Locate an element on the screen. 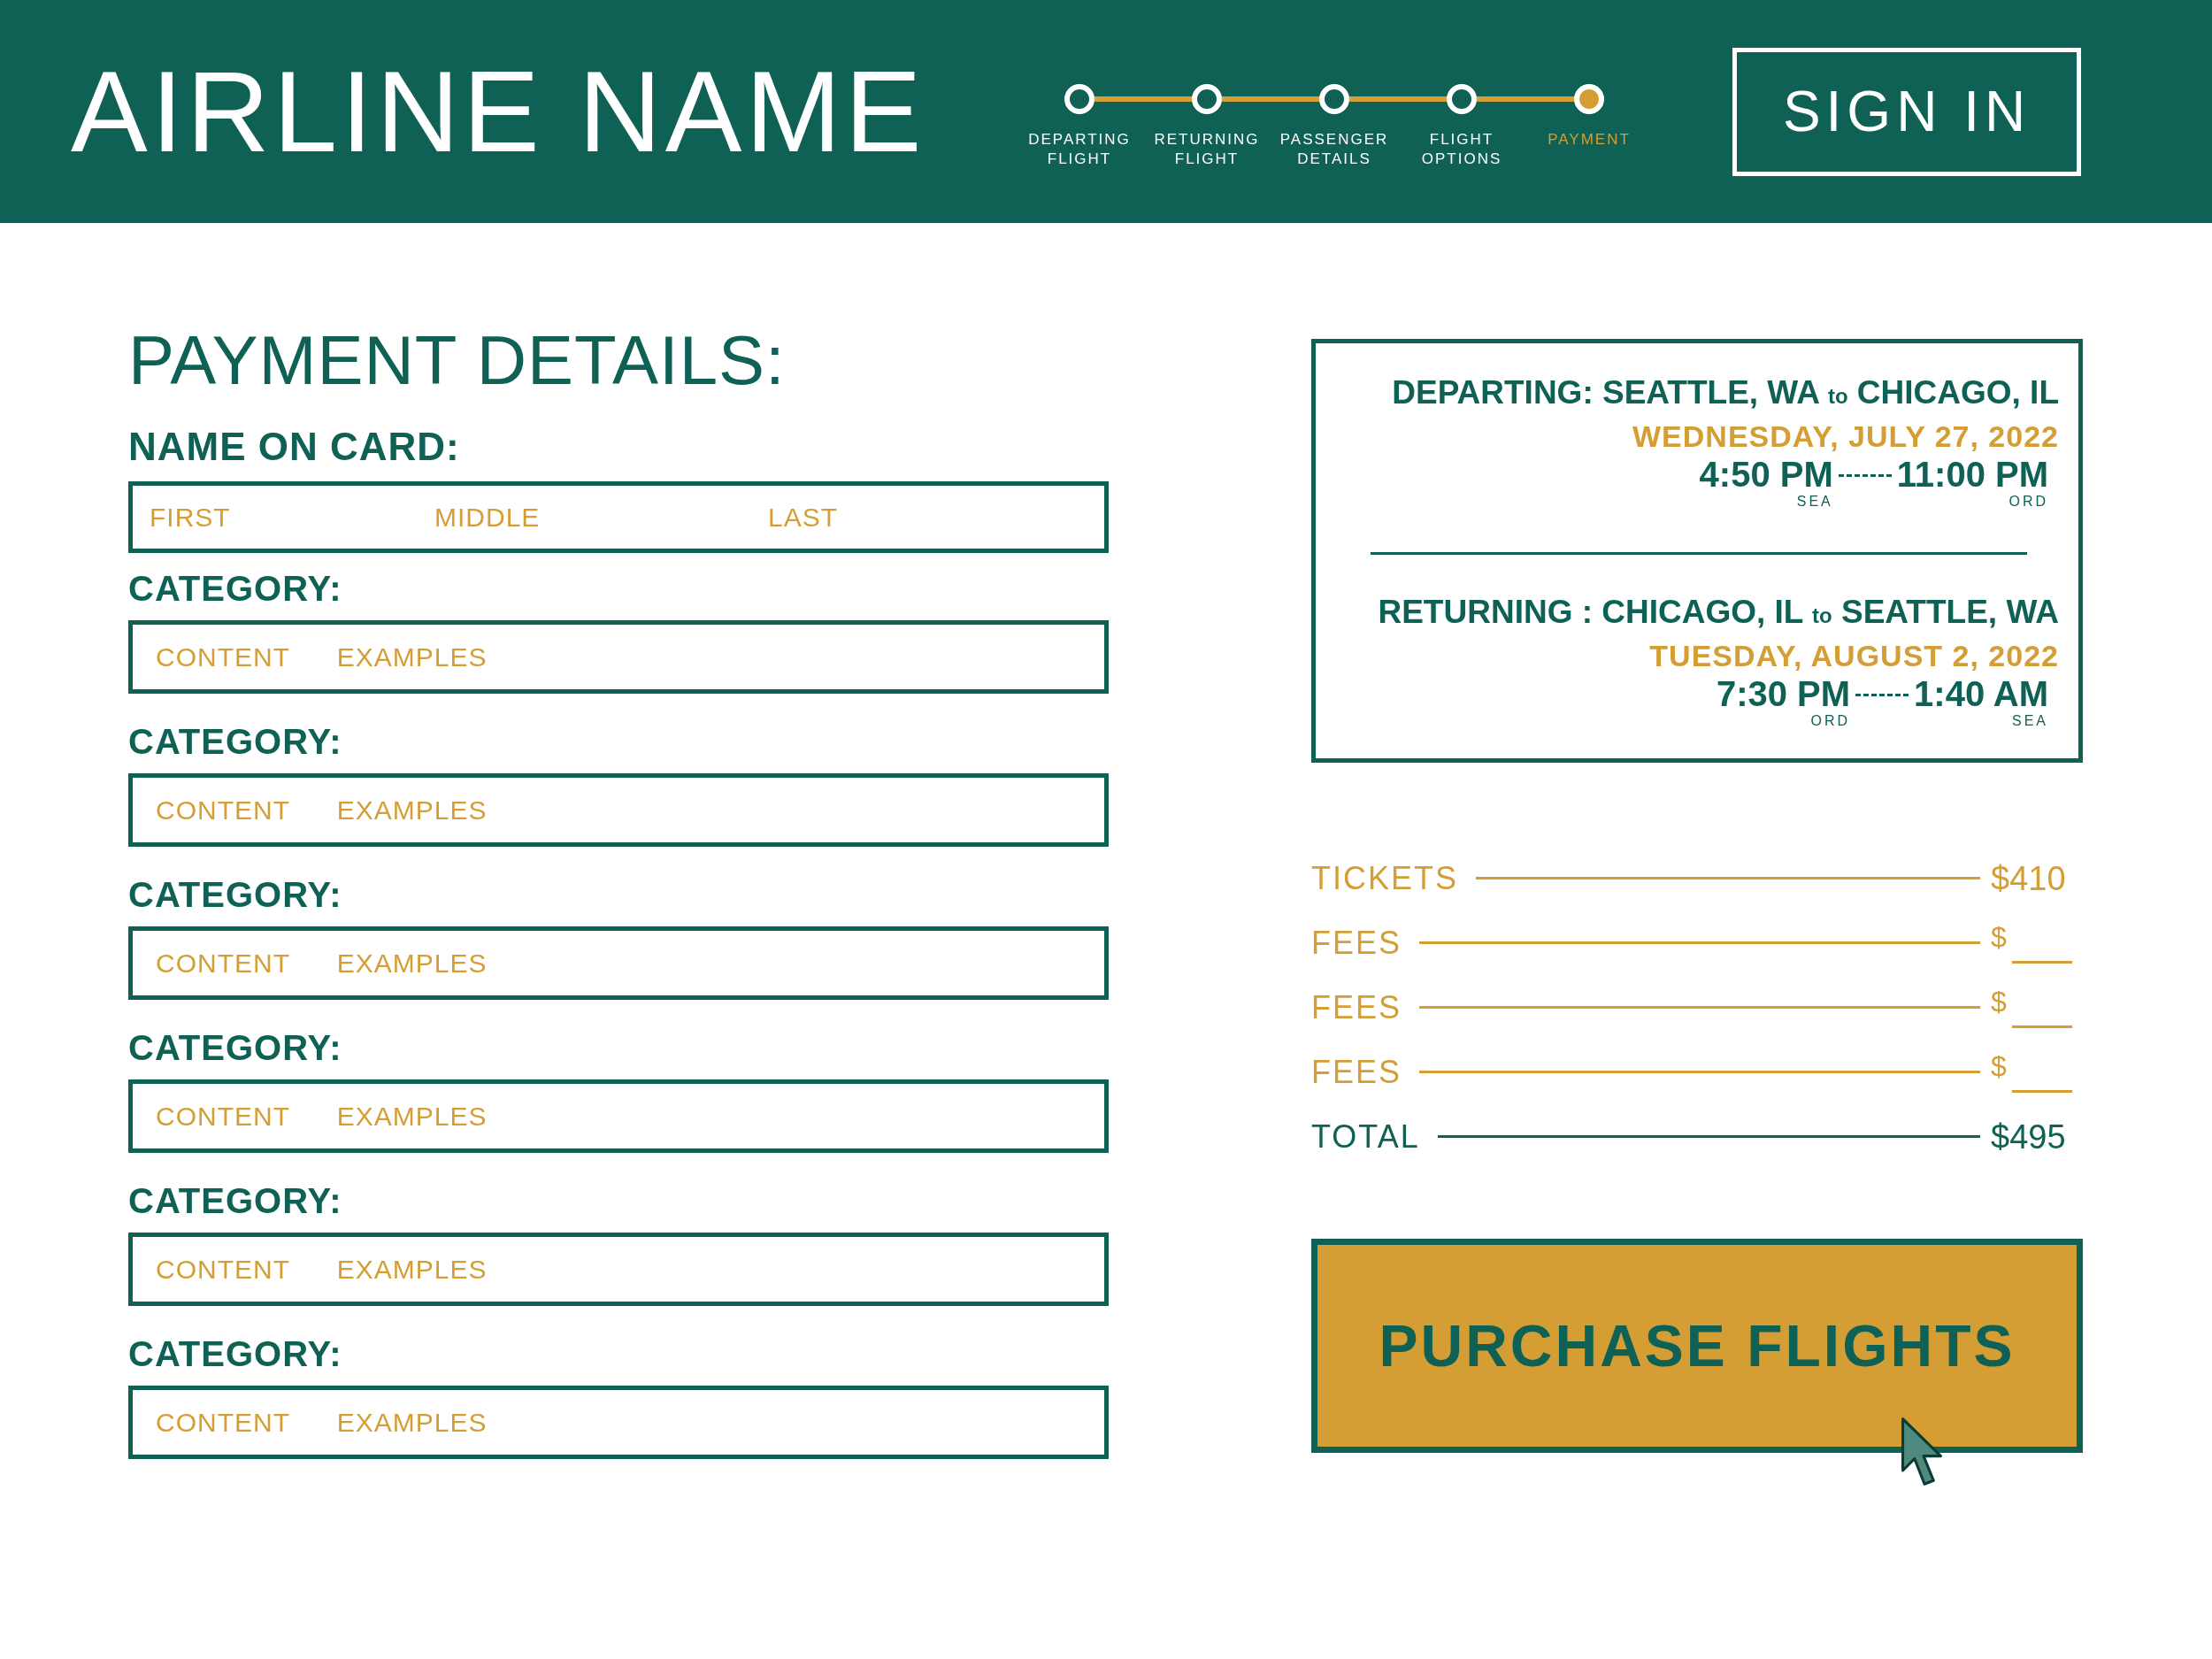 The width and height of the screenshot is (2212, 1659). arrival-time: 11:00 PM is located at coordinates (1972, 475).